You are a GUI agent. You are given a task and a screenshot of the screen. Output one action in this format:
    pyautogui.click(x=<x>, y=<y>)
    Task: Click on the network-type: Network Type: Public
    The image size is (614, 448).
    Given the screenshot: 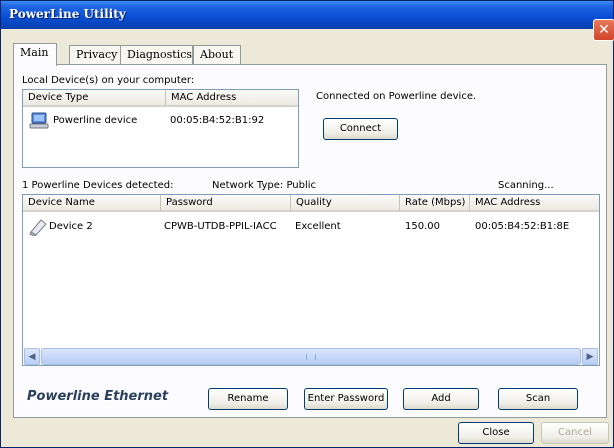 What is the action you would take?
    pyautogui.click(x=264, y=185)
    